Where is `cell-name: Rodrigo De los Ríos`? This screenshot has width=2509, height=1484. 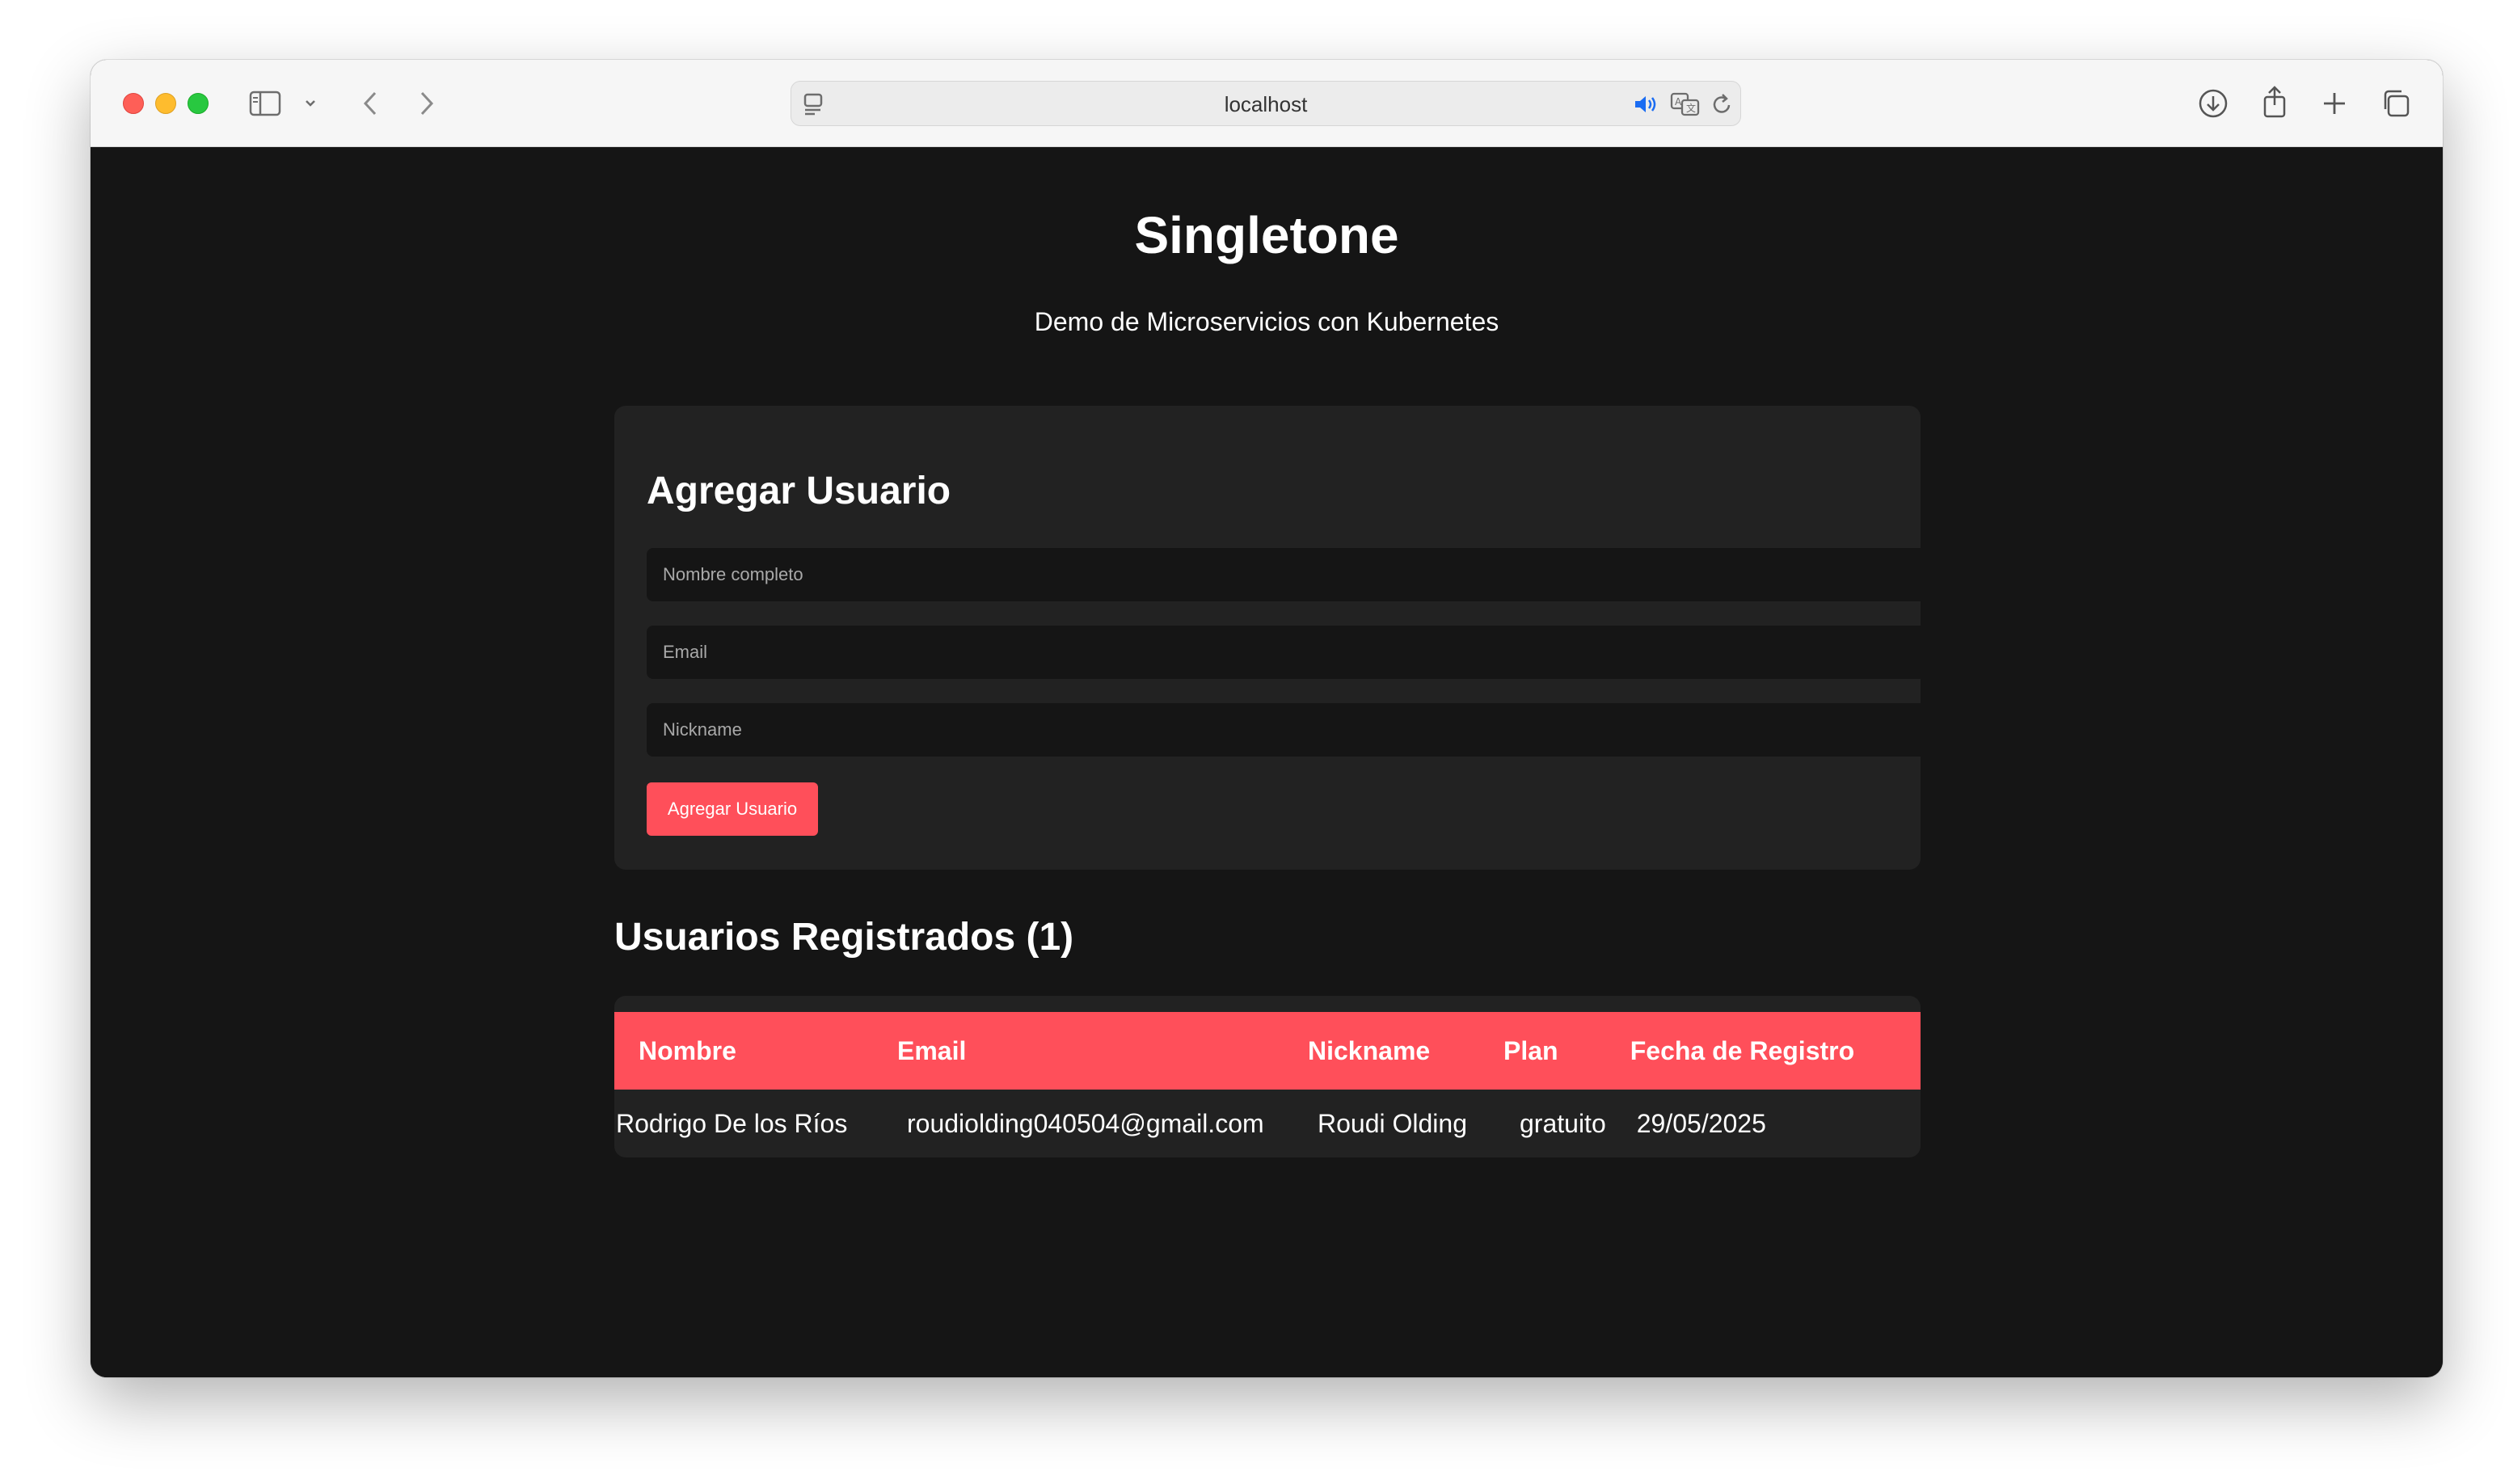 cell-name: Rodrigo De los Ríos is located at coordinates (732, 1123).